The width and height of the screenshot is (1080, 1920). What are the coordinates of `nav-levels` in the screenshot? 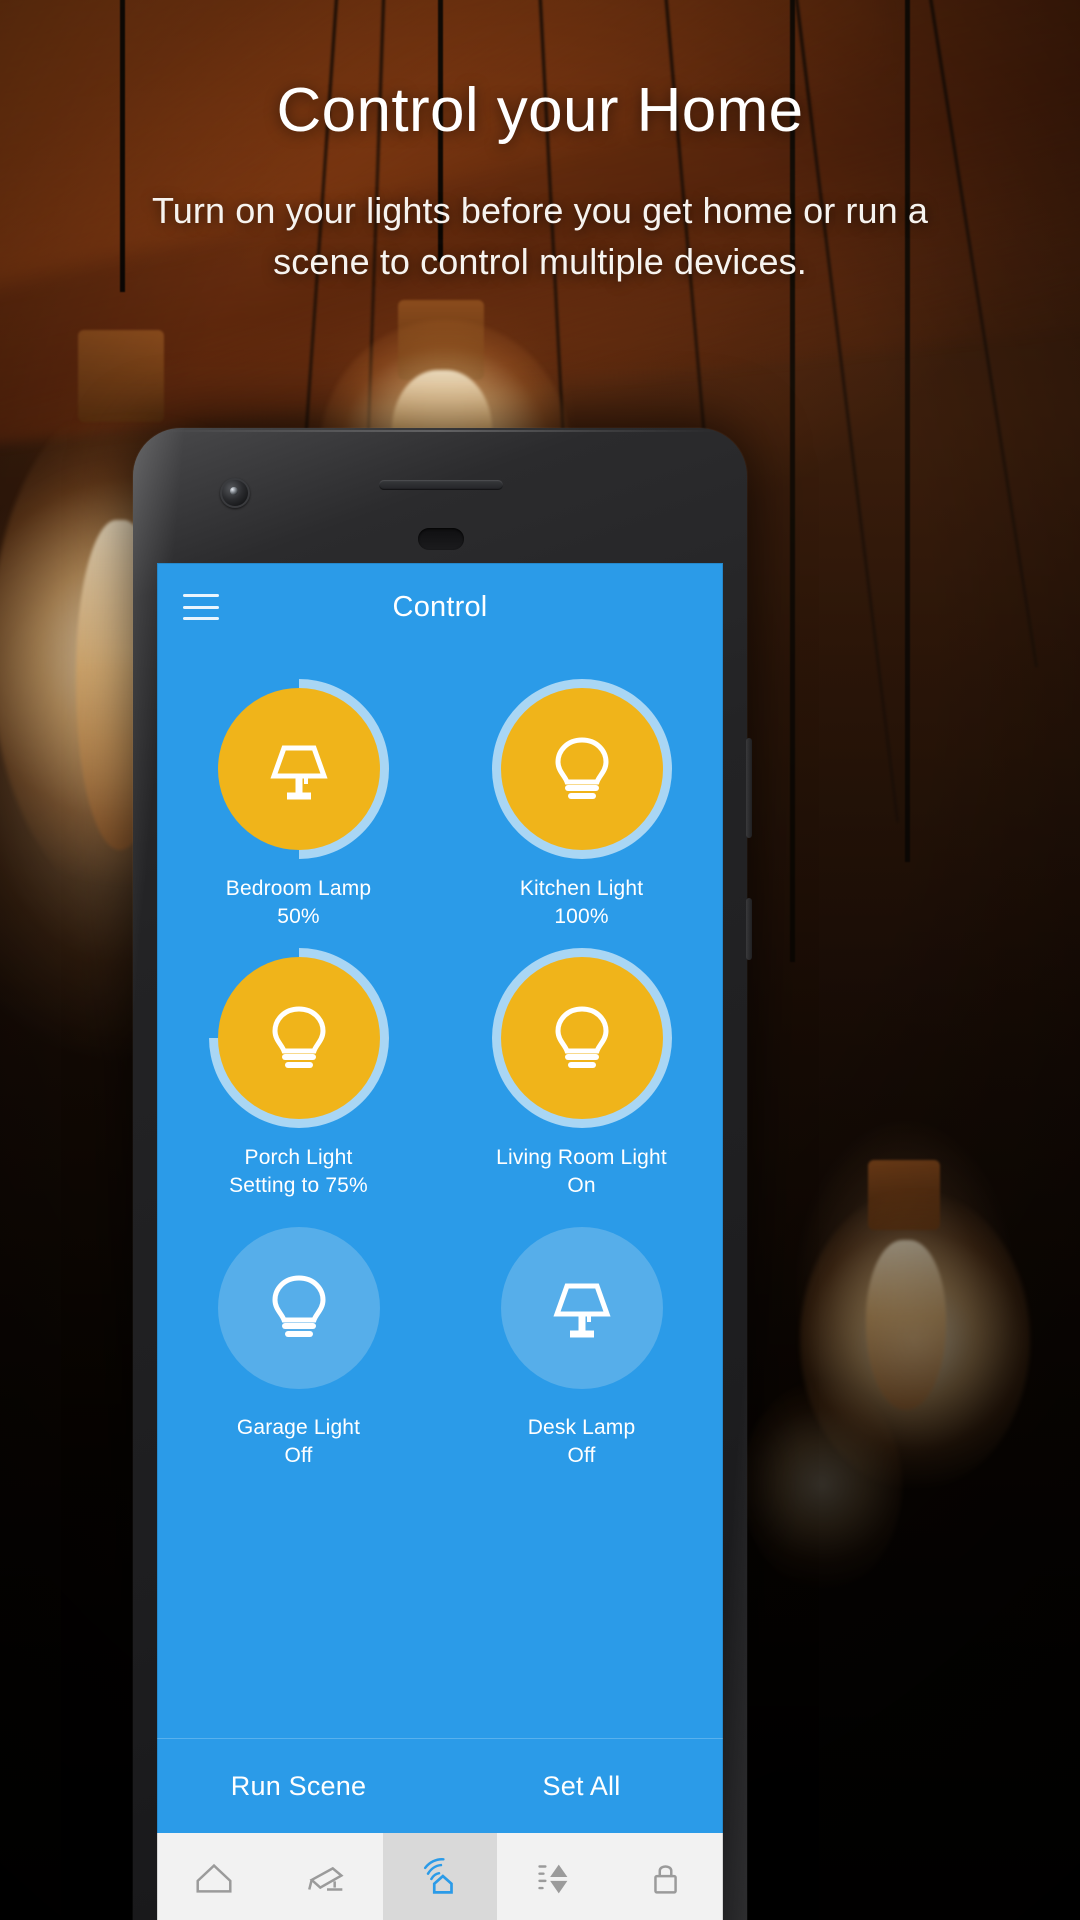 It's located at (553, 1876).